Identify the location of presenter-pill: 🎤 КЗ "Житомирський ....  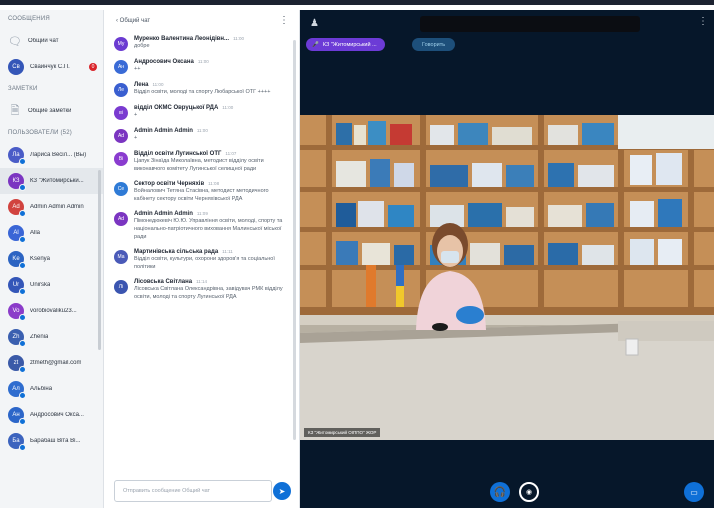
(345, 44).